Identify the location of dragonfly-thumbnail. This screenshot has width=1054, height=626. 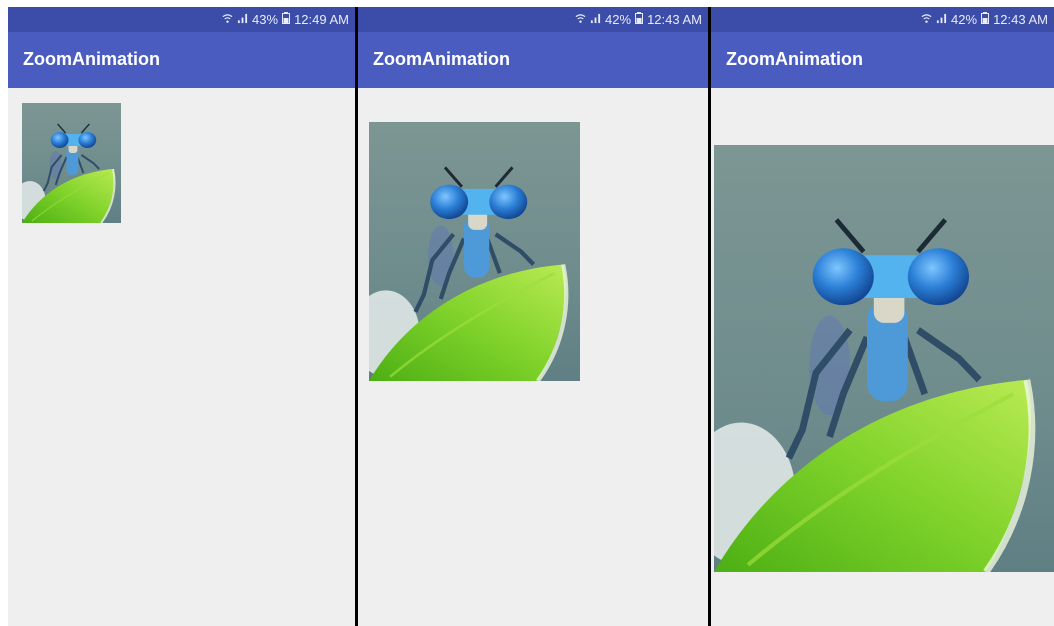
(71, 163).